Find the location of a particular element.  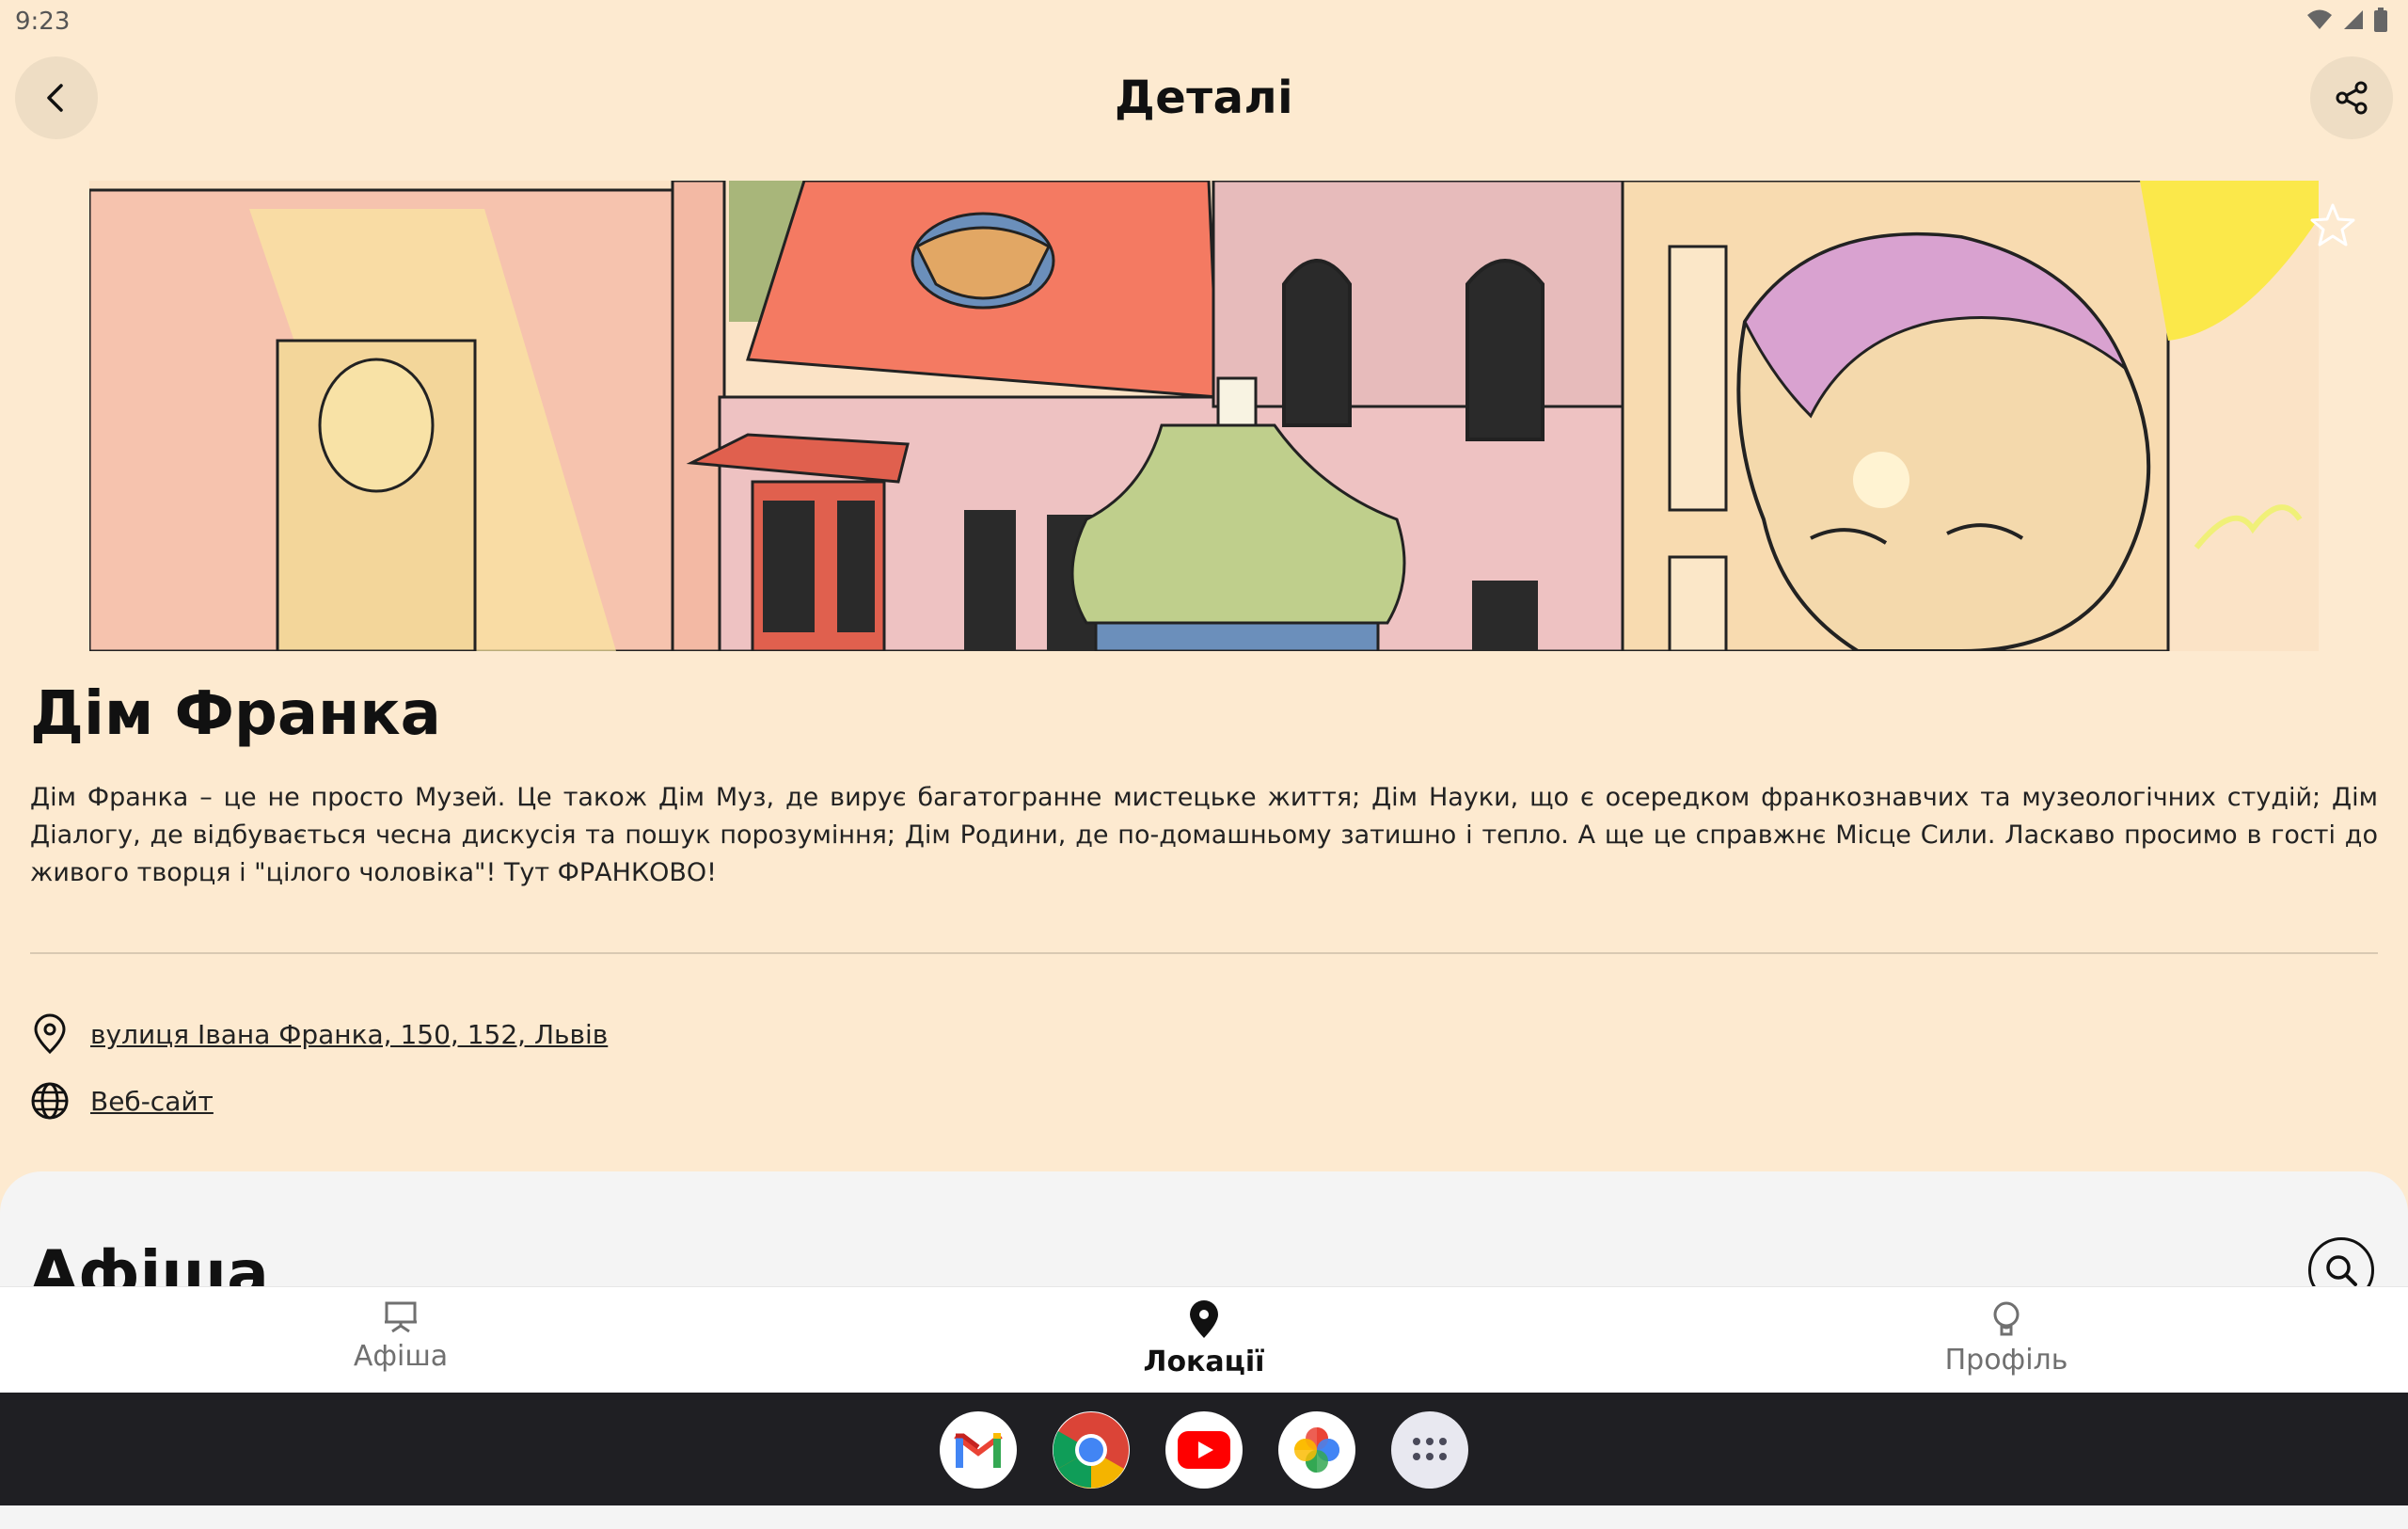

address-row: вулиця Івана Франка, 150, 152, Львів is located at coordinates (319, 1034).